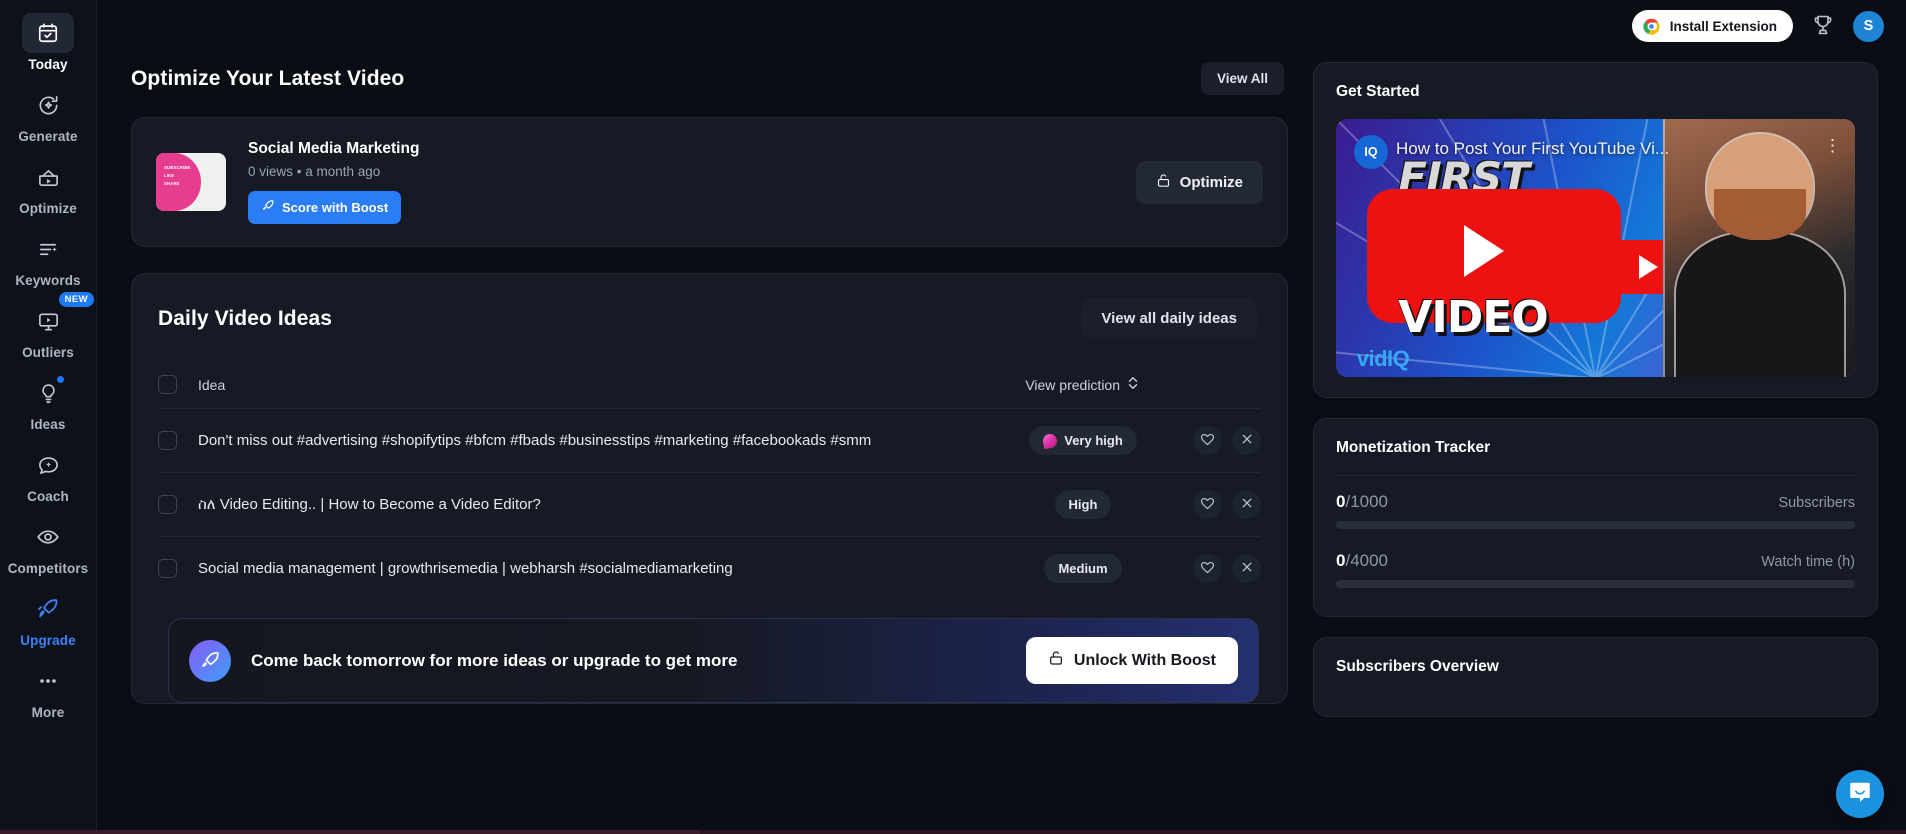 The height and width of the screenshot is (834, 1906). Describe the element at coordinates (48, 185) in the screenshot. I see `sidebar-item-optimize: Optimize` at that location.